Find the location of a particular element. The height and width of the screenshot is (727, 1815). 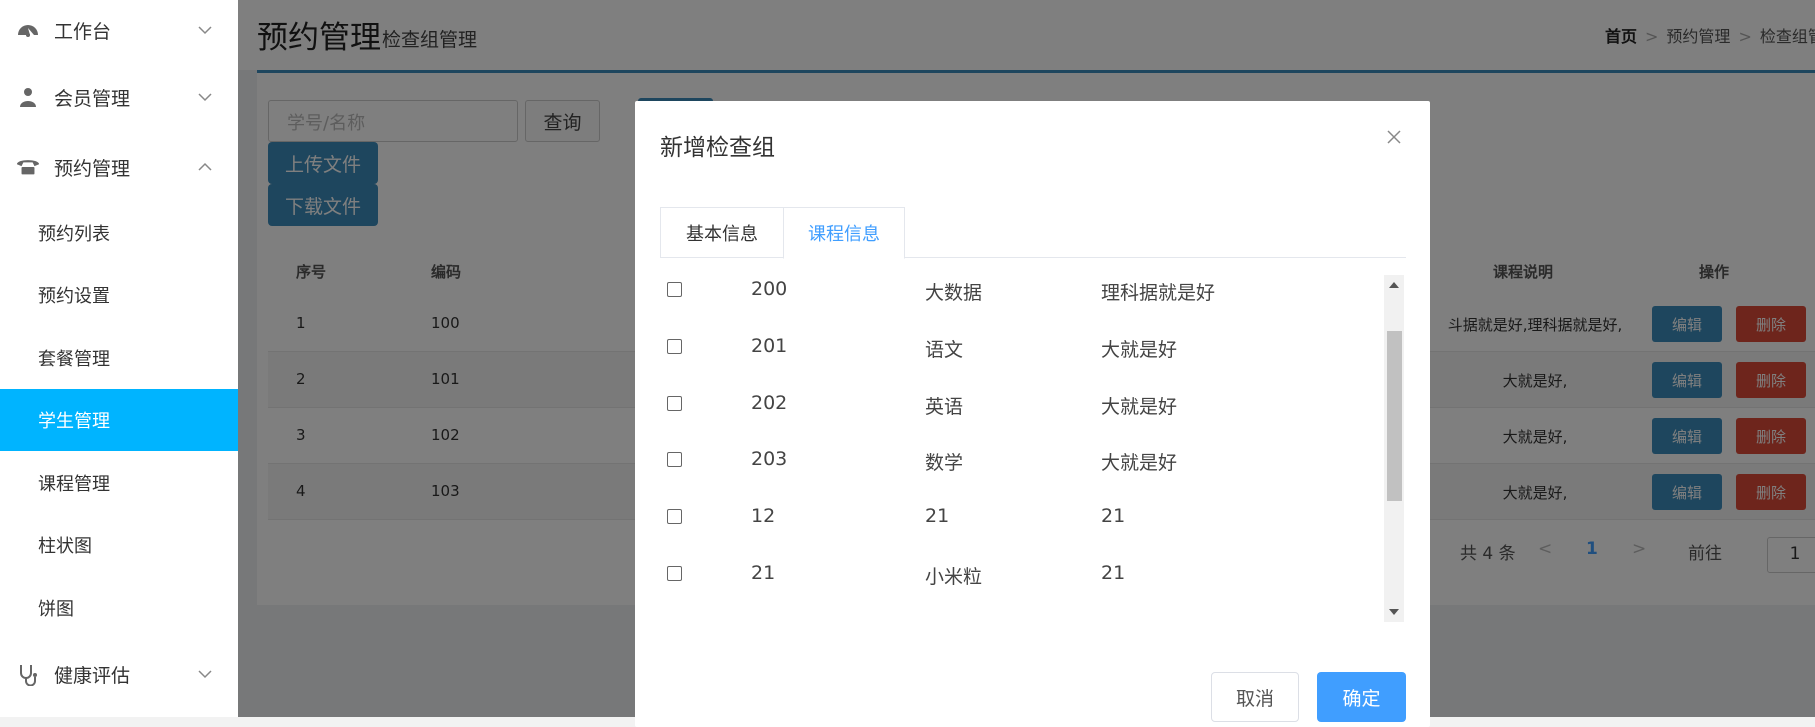

menu-label: 会员管理 is located at coordinates (92, 98).